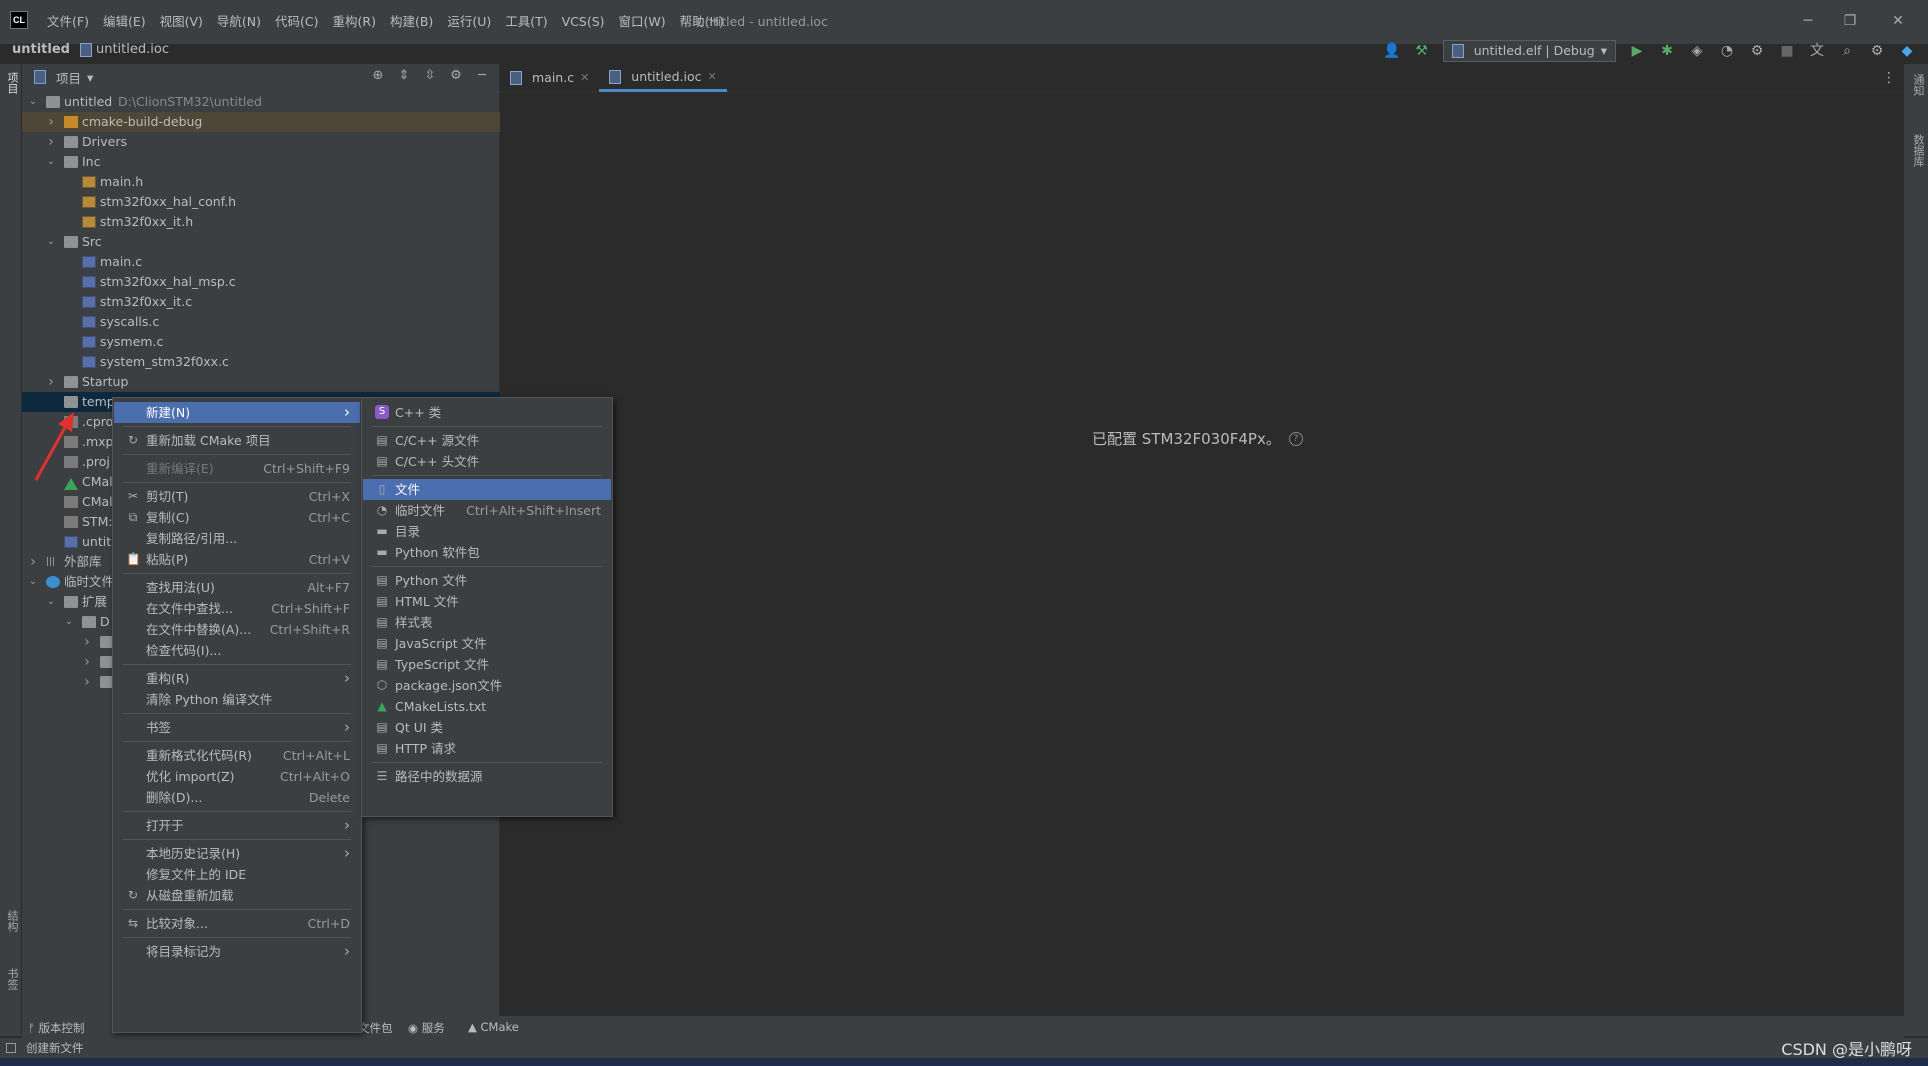 This screenshot has width=1928, height=1066. What do you see at coordinates (63, 77) in the screenshot?
I see `project-view-selector: 项目 ▾` at bounding box center [63, 77].